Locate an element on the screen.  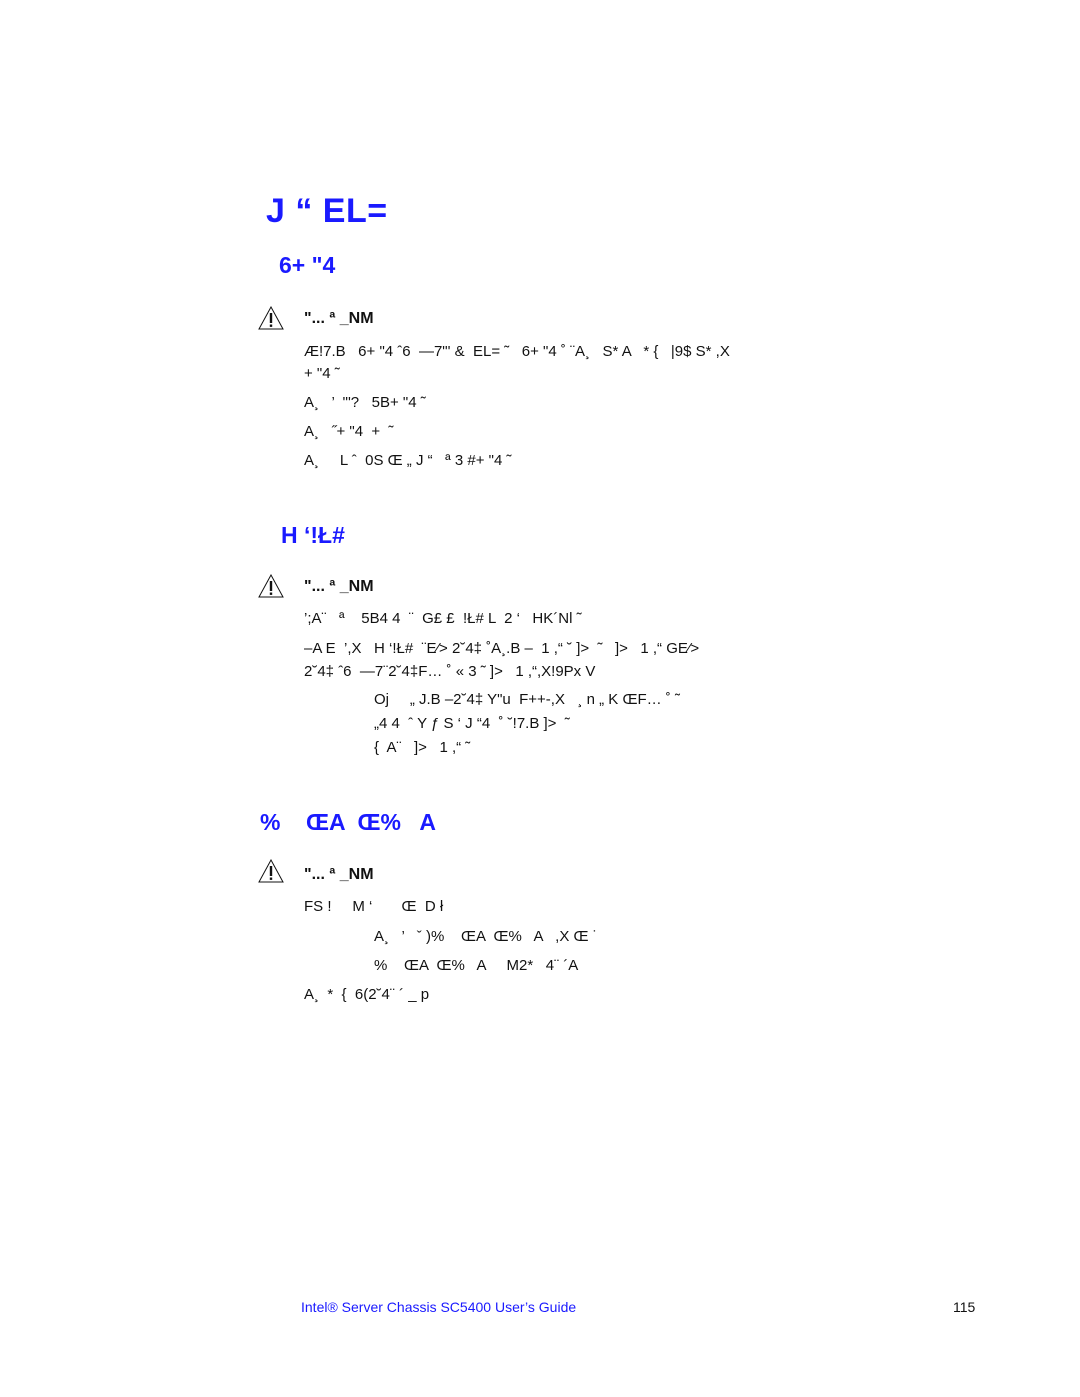
section-heading: % ŒA Œ% A is located at coordinates (348, 822).